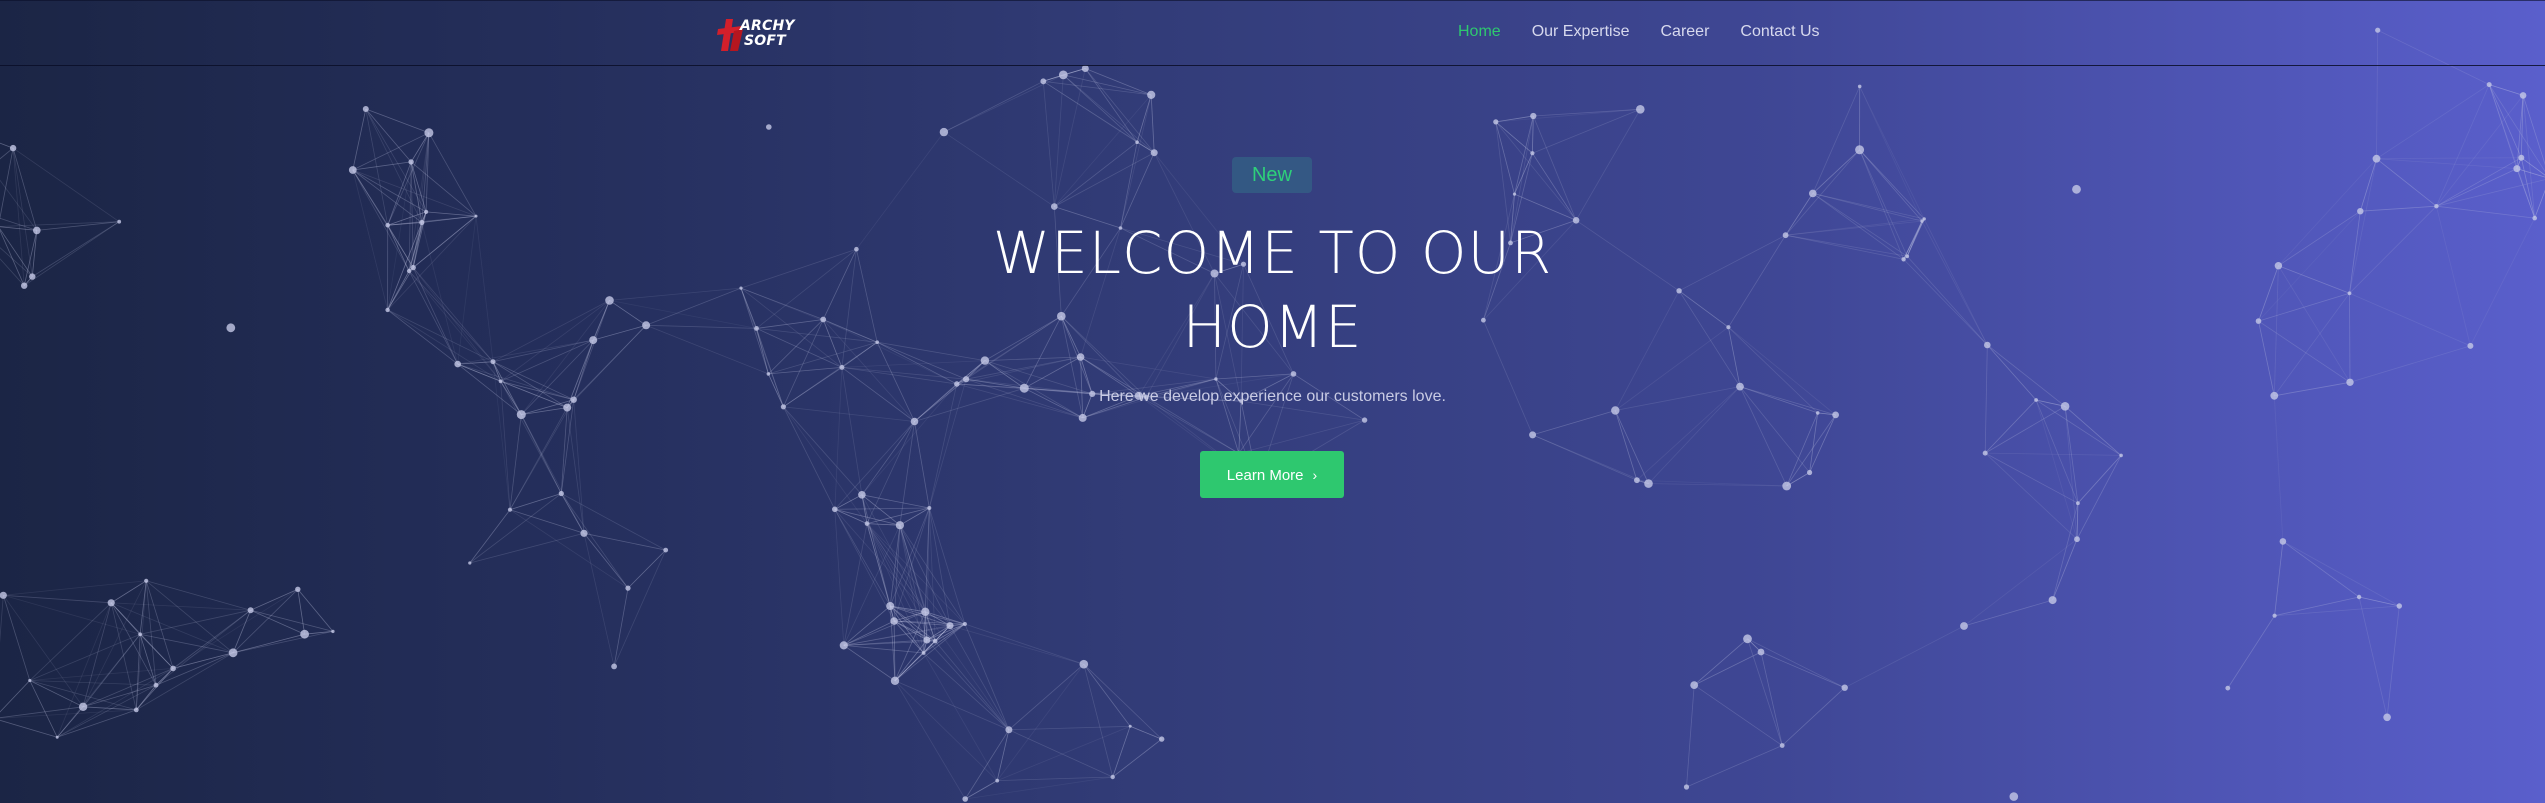  What do you see at coordinates (1315, 475) in the screenshot?
I see `chevron-right-icon: ›` at bounding box center [1315, 475].